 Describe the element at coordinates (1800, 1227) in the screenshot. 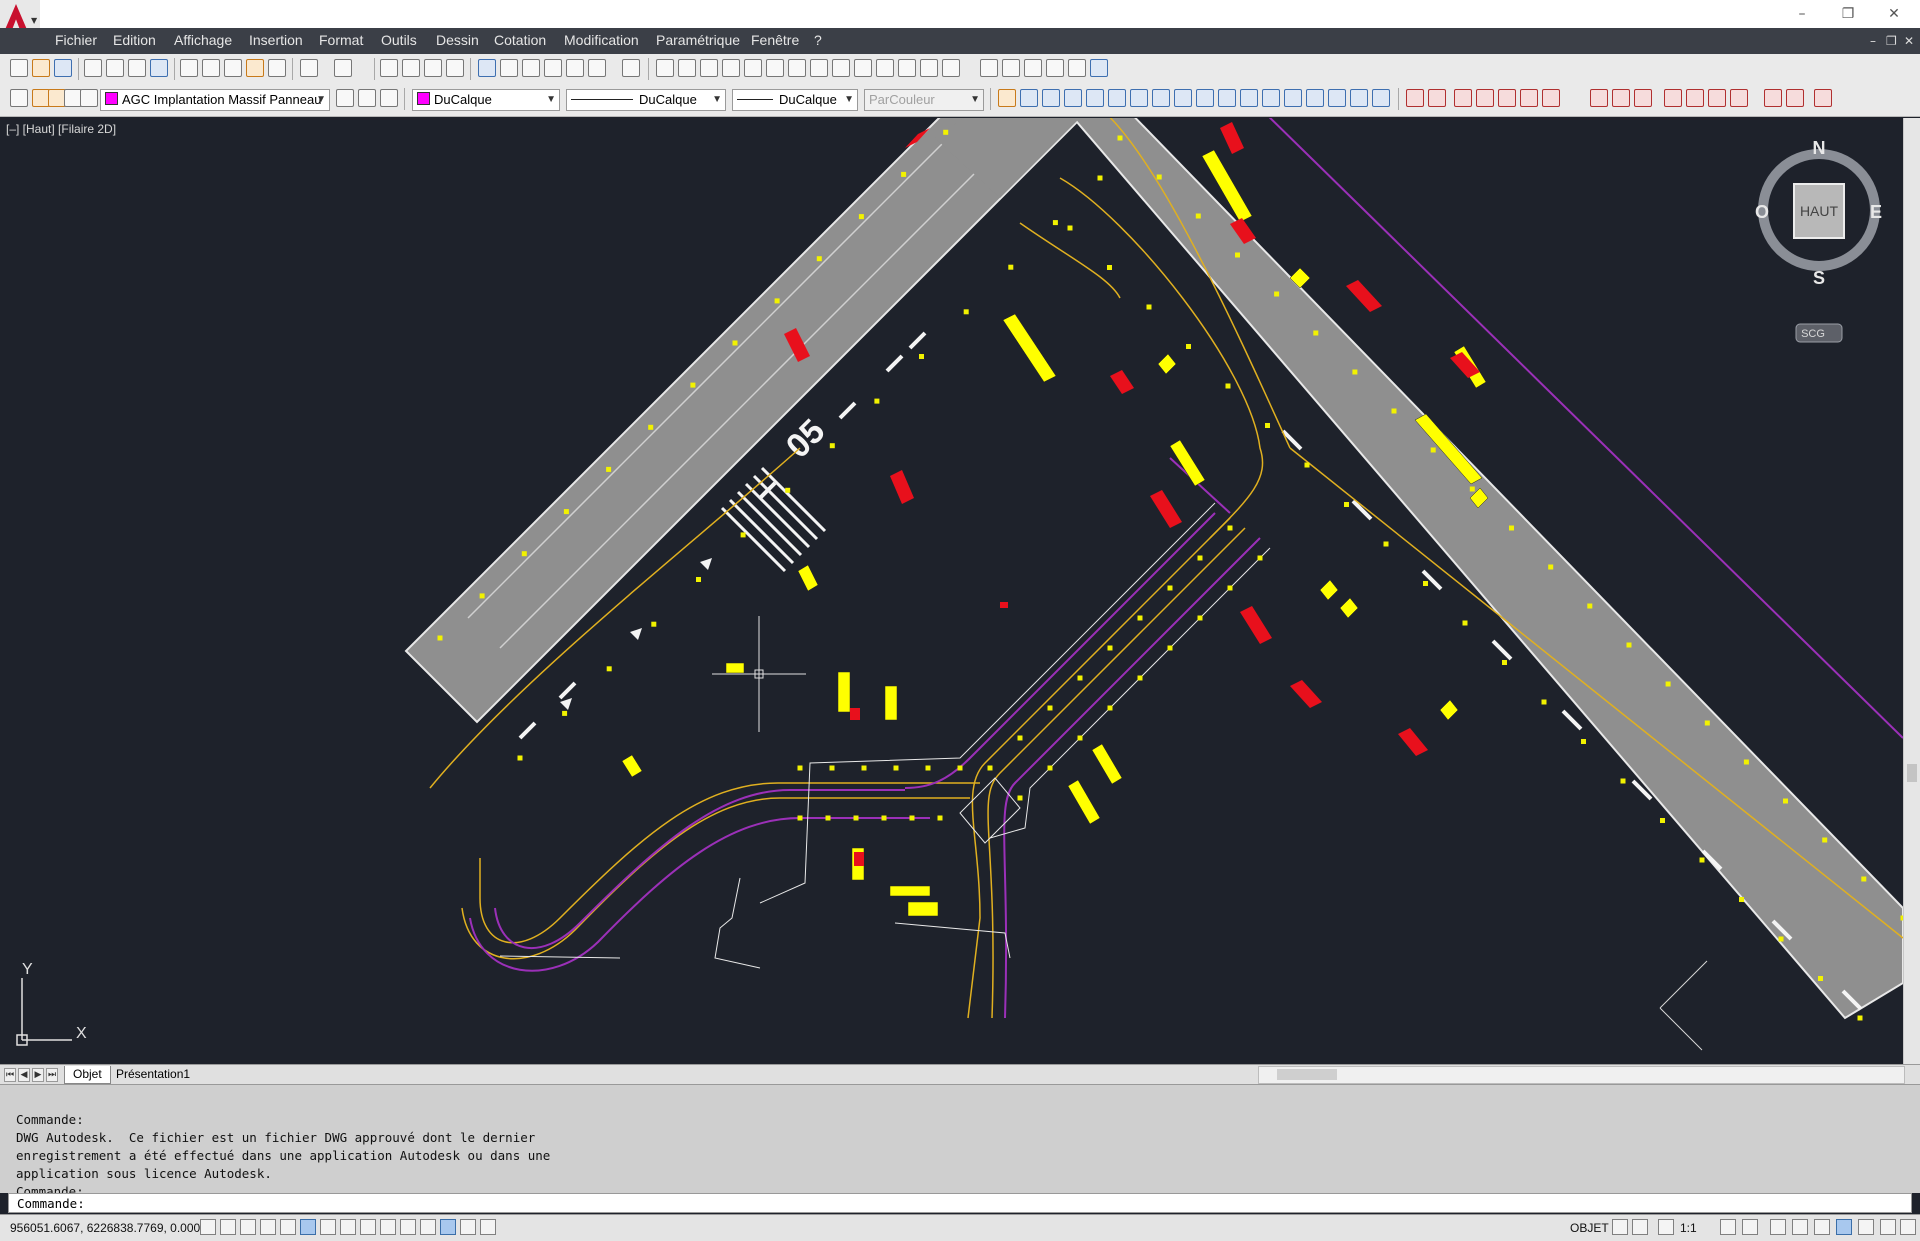

I see `lock-ui-icon` at that location.